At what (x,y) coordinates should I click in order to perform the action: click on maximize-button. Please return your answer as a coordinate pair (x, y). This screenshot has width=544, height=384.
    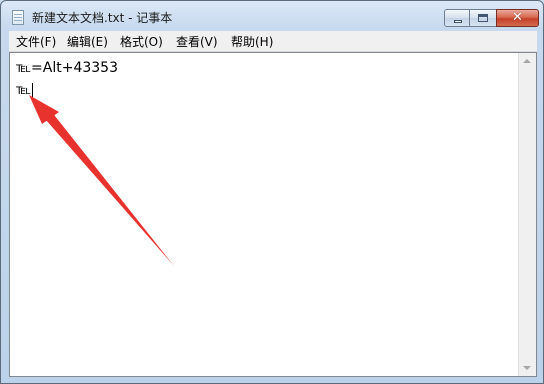
    Looking at the image, I should click on (483, 18).